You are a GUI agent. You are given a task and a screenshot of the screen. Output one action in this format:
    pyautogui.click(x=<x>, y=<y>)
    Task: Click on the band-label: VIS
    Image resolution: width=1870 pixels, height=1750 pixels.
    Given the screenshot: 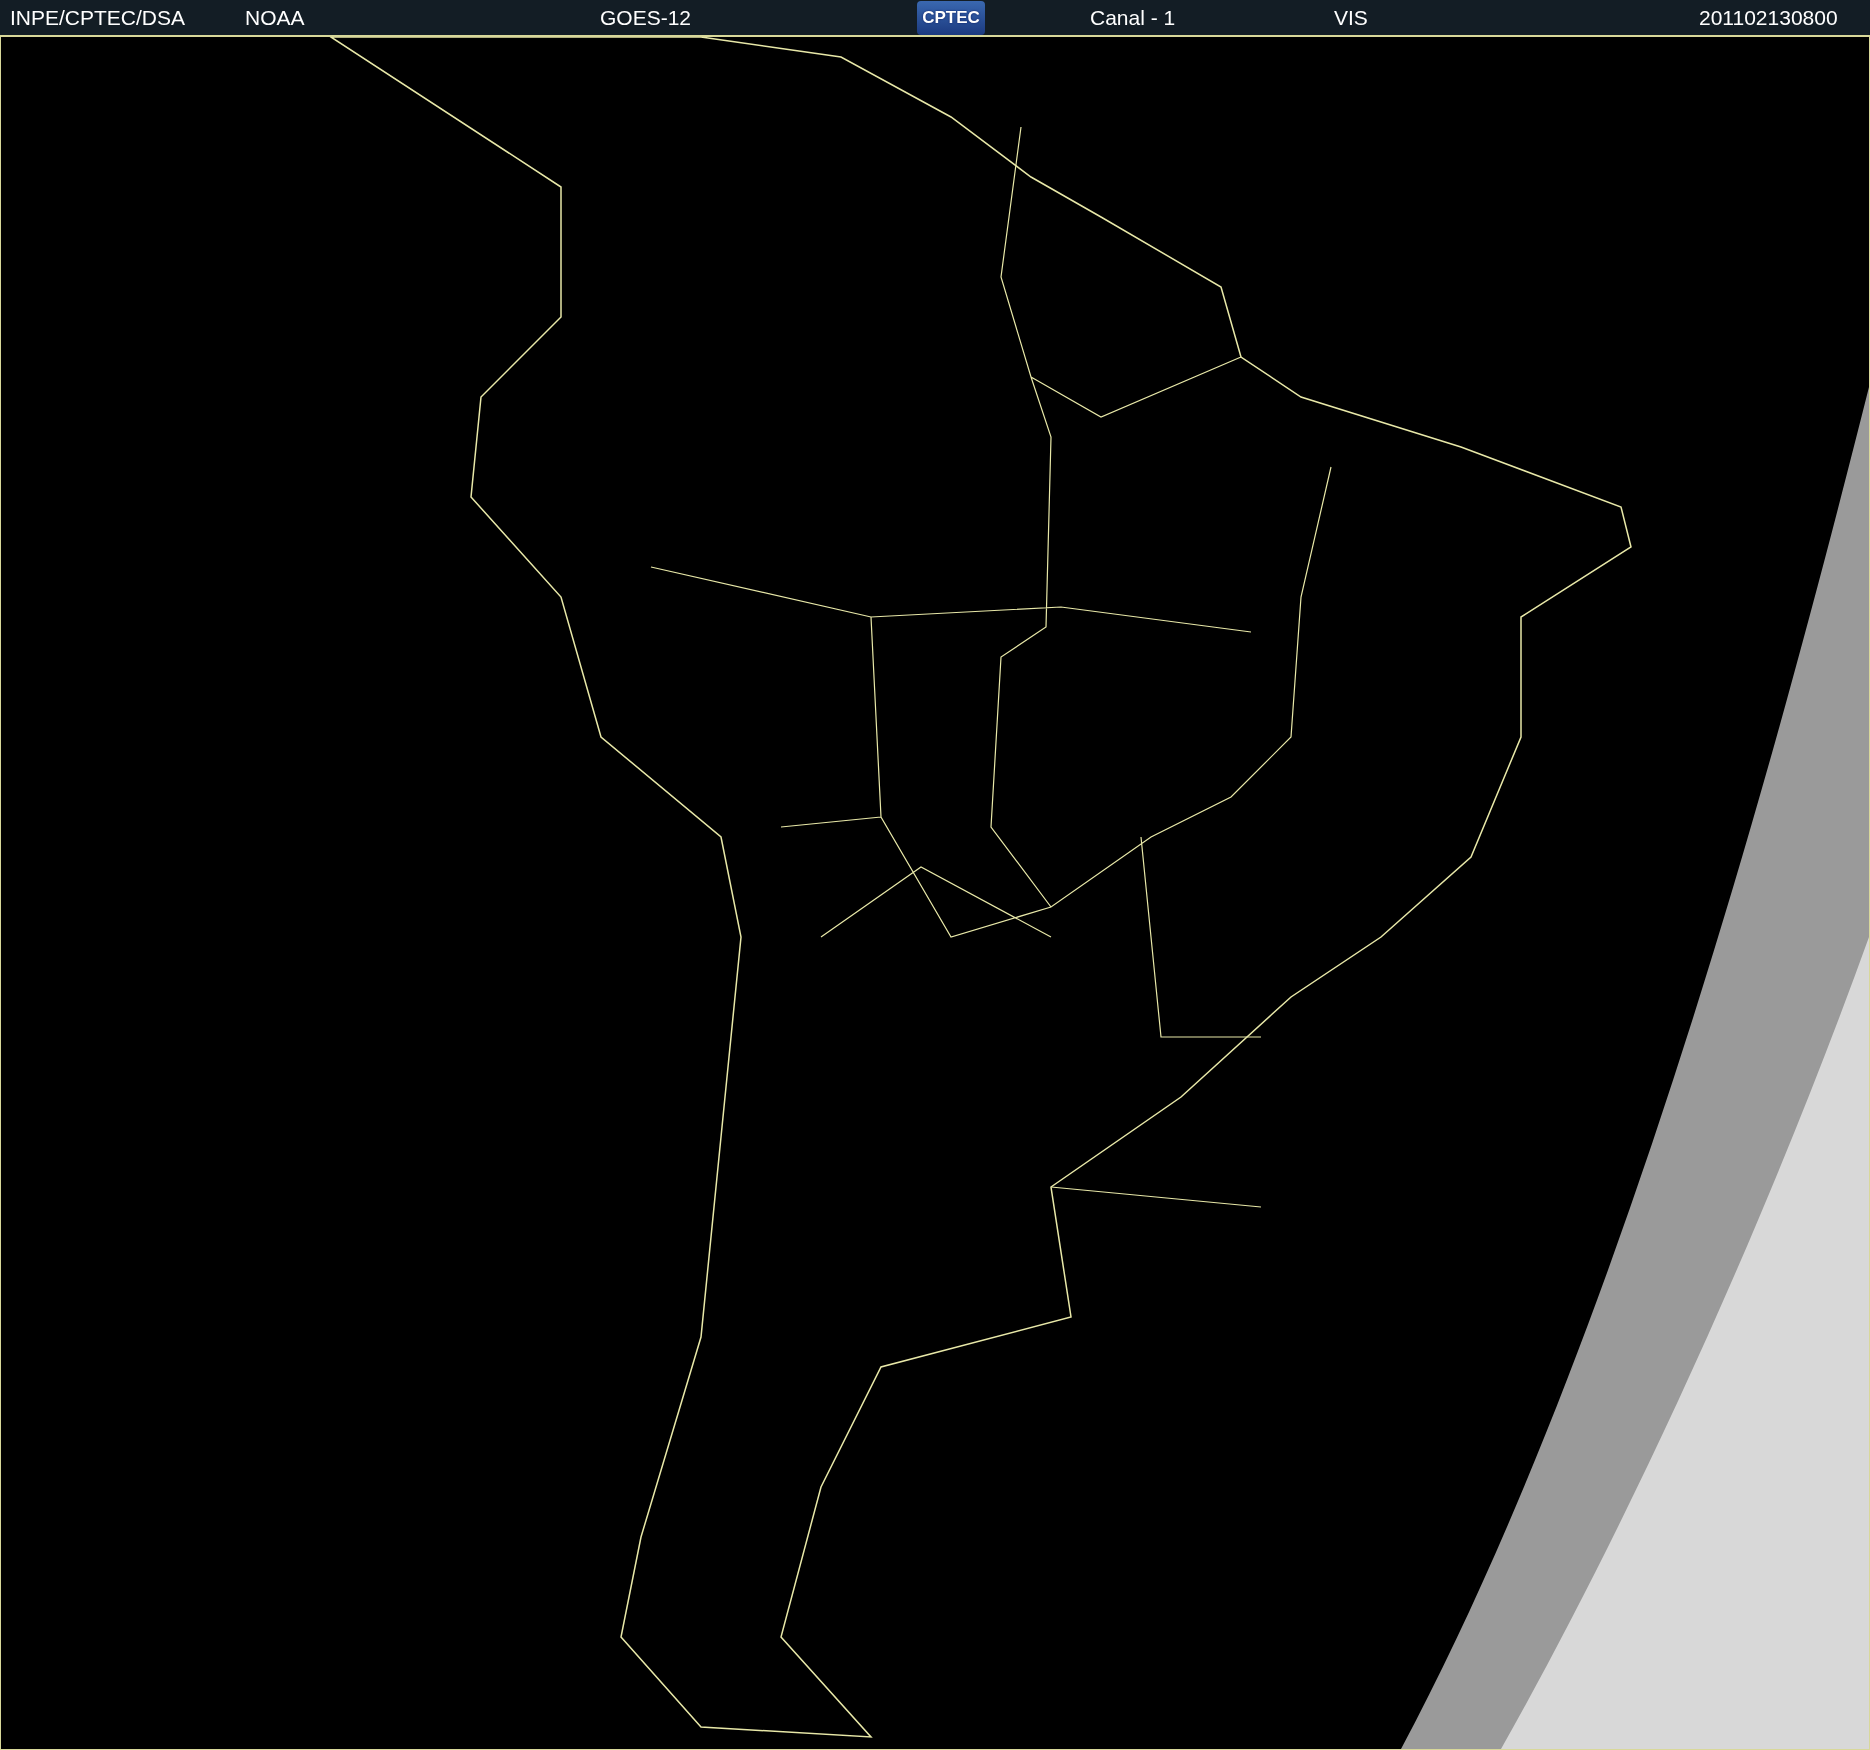 What is the action you would take?
    pyautogui.click(x=1351, y=17)
    